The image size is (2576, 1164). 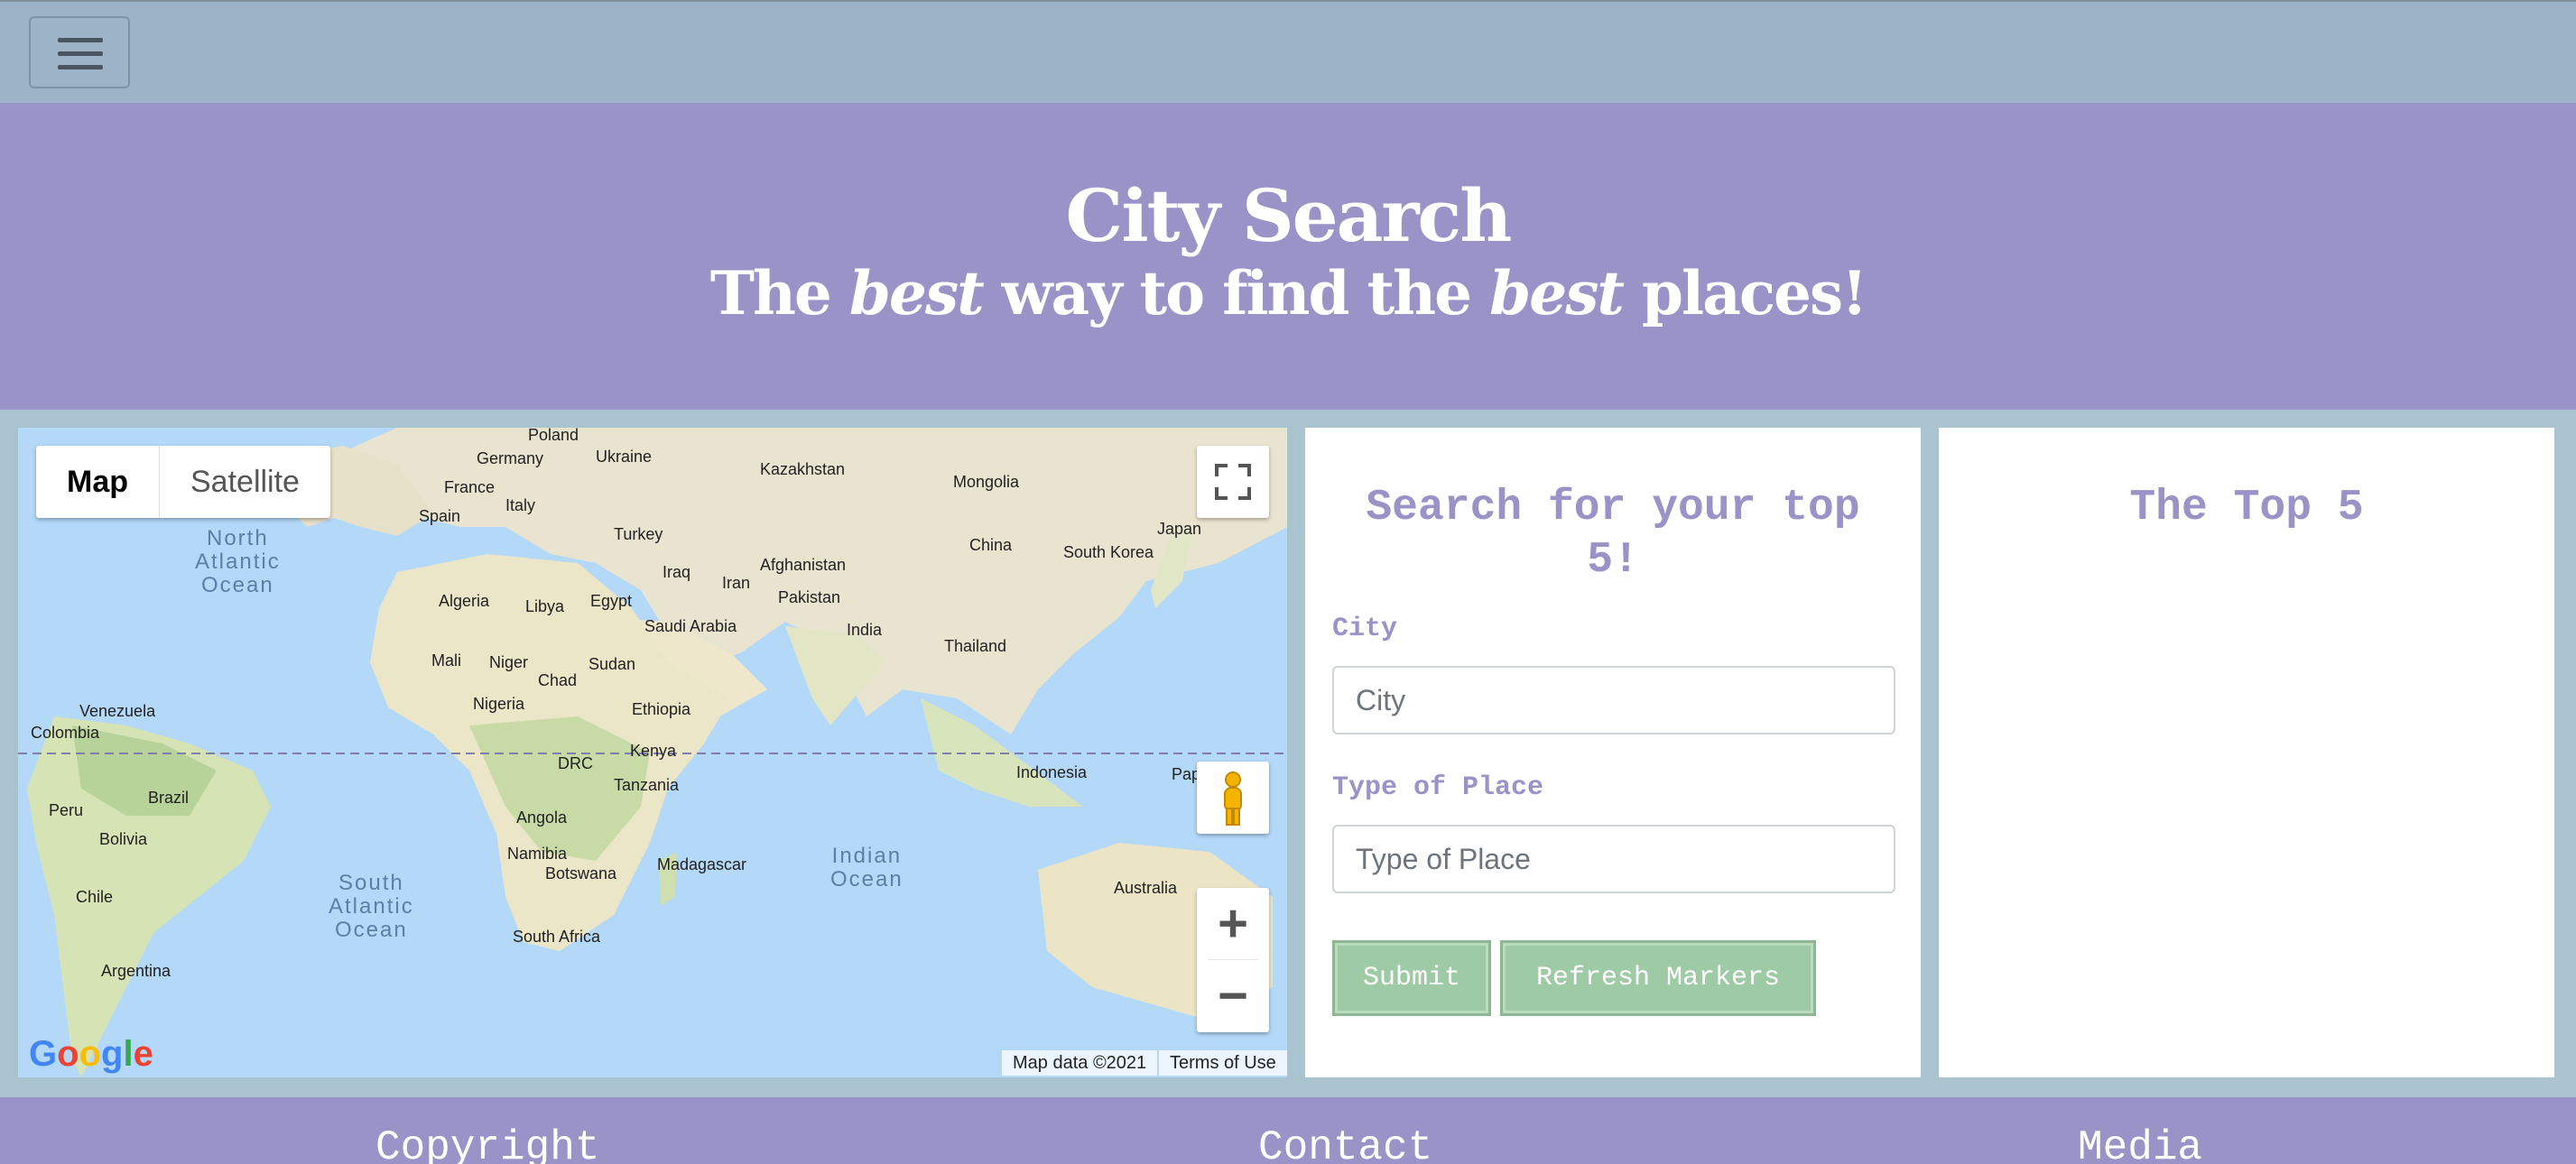 What do you see at coordinates (2140, 1144) in the screenshot?
I see `footer-media-link: Media` at bounding box center [2140, 1144].